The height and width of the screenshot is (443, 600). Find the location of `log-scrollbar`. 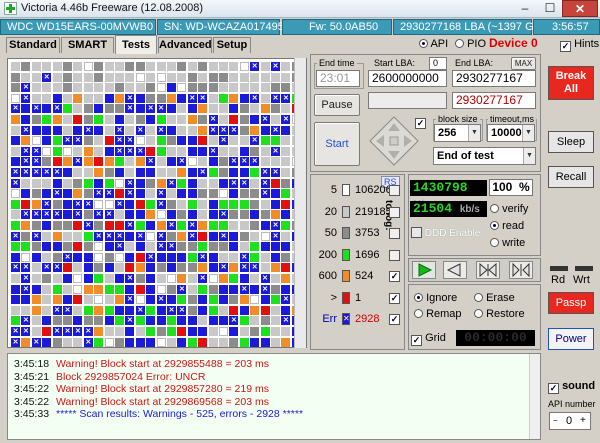

log-scrollbar is located at coordinates (534, 396).